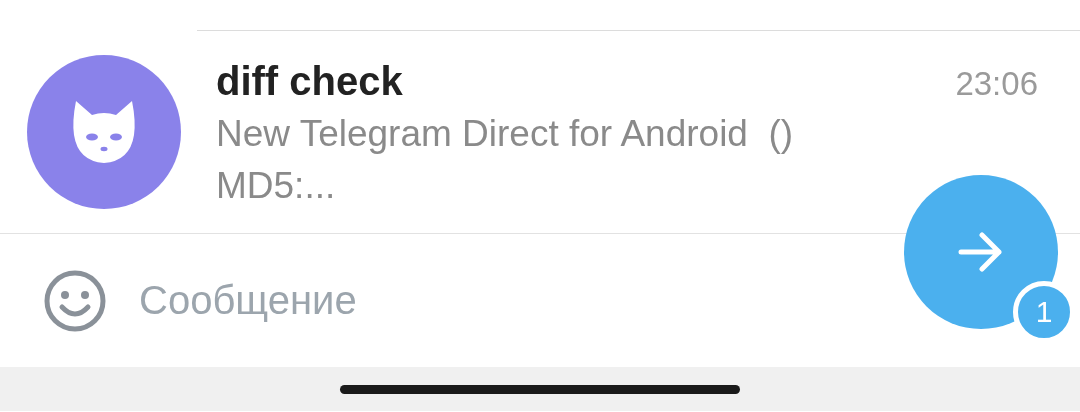  I want to click on message-time: 23:06, so click(996, 84).